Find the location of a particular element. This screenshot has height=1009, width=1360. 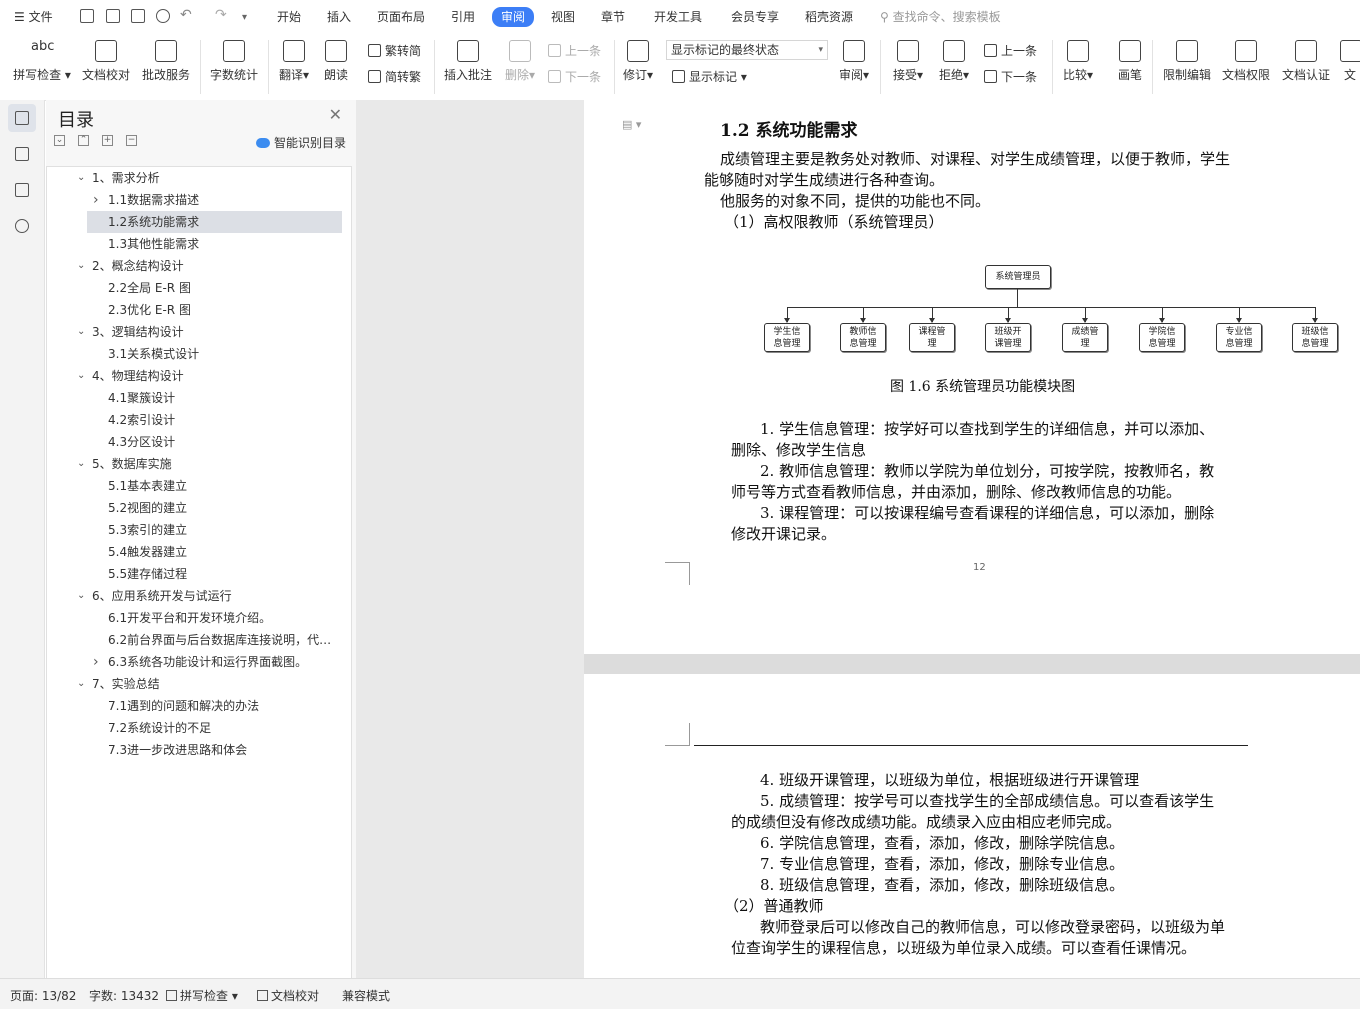

correction-service-button: 批改服务 is located at coordinates (166, 60).